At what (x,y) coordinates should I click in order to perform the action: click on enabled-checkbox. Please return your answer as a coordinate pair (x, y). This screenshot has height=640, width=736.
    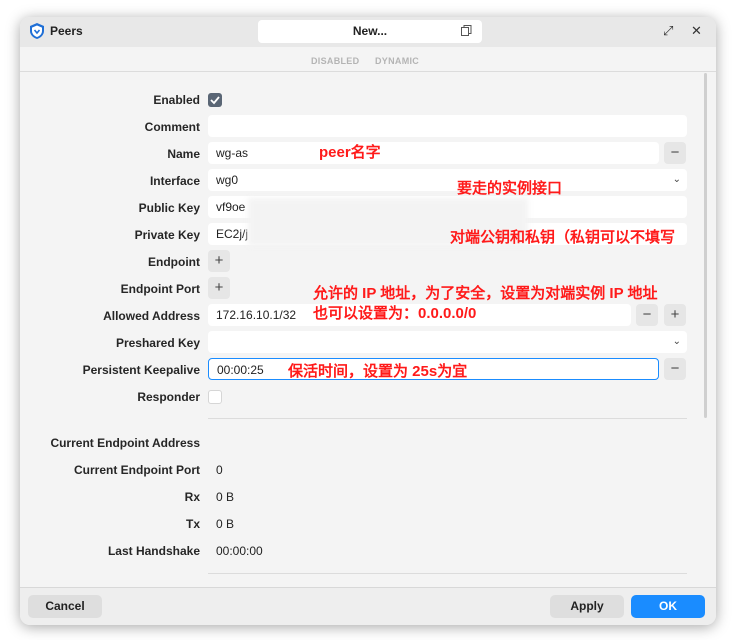
    Looking at the image, I should click on (215, 100).